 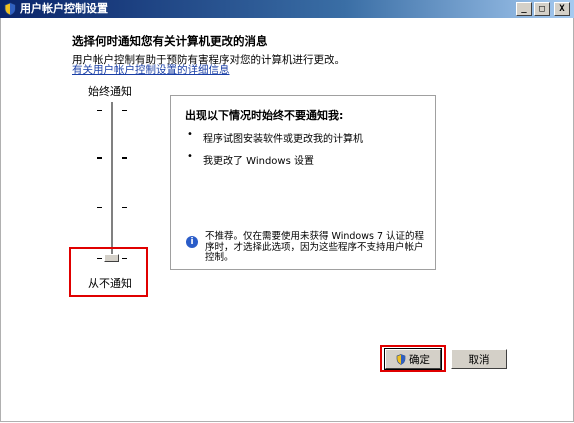 What do you see at coordinates (112, 181) in the screenshot?
I see `notification-slider-track` at bounding box center [112, 181].